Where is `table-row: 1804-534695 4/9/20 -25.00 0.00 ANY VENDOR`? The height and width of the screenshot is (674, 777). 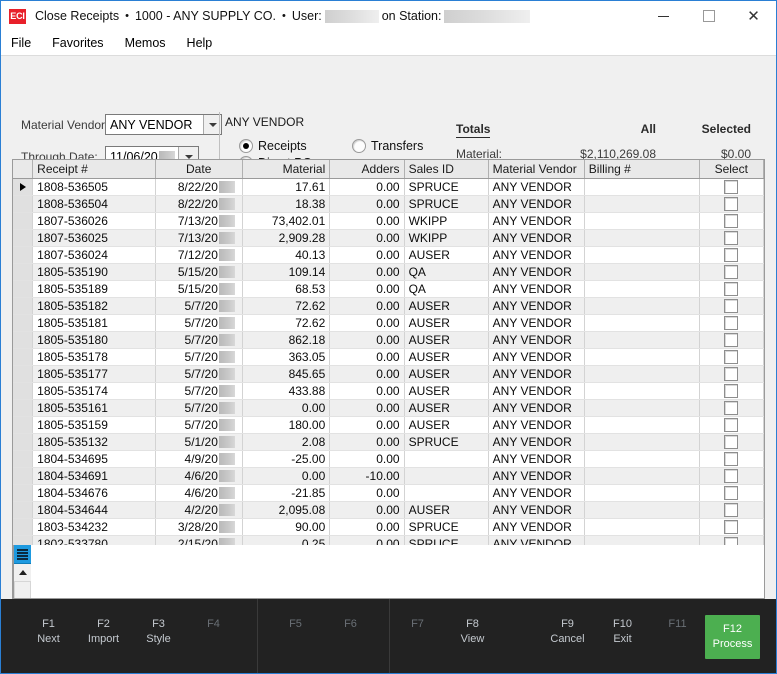
table-row: 1804-534695 4/9/20 -25.00 0.00 ANY VENDOR is located at coordinates (388, 459).